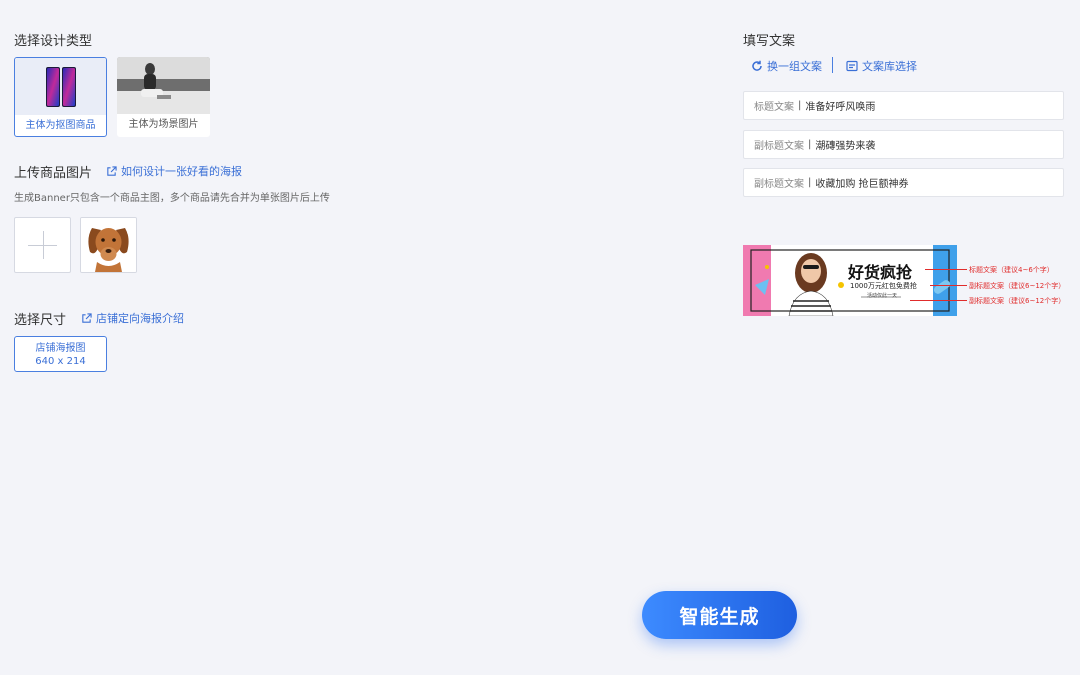 The image size is (1080, 675). What do you see at coordinates (903, 144) in the screenshot?
I see `subtitle-copy-field-1: 副标题文案 | 潮磚强势来袭` at bounding box center [903, 144].